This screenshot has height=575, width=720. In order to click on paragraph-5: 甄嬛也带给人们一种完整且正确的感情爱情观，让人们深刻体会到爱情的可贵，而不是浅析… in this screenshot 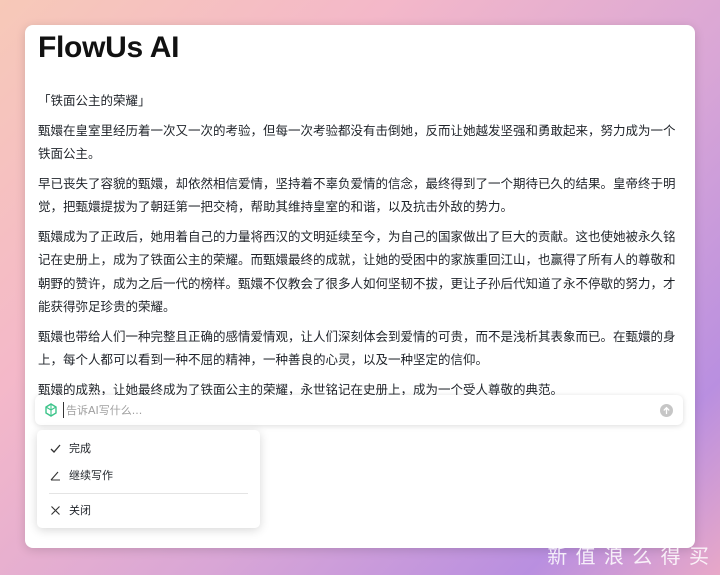, I will do `click(360, 348)`.